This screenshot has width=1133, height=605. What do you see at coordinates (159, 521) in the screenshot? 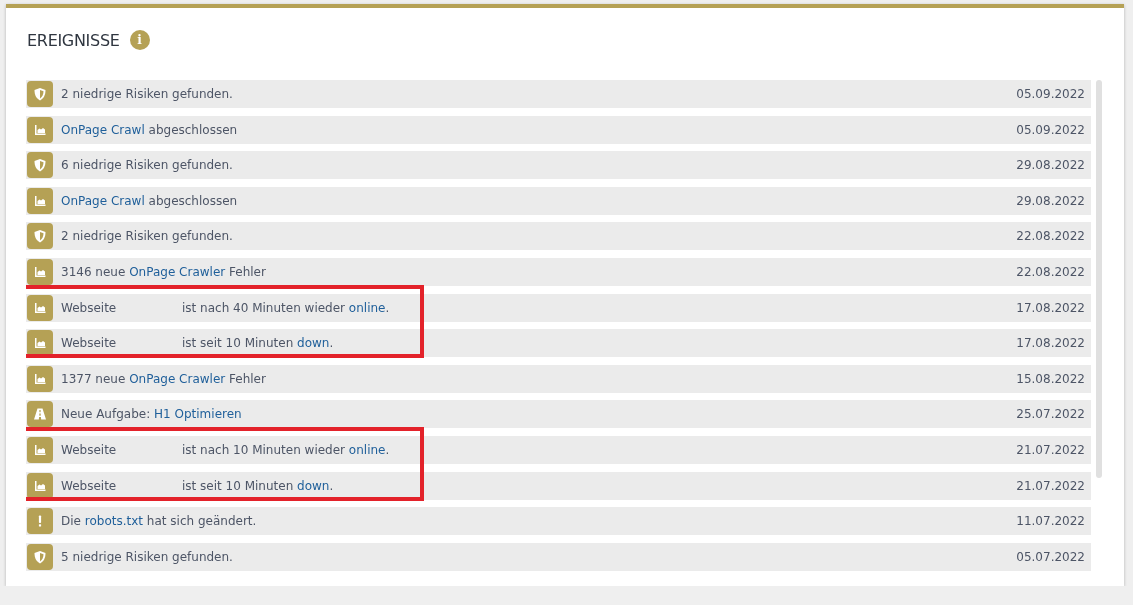
I see `event-text: Die robots.txt hat sich geändert.` at bounding box center [159, 521].